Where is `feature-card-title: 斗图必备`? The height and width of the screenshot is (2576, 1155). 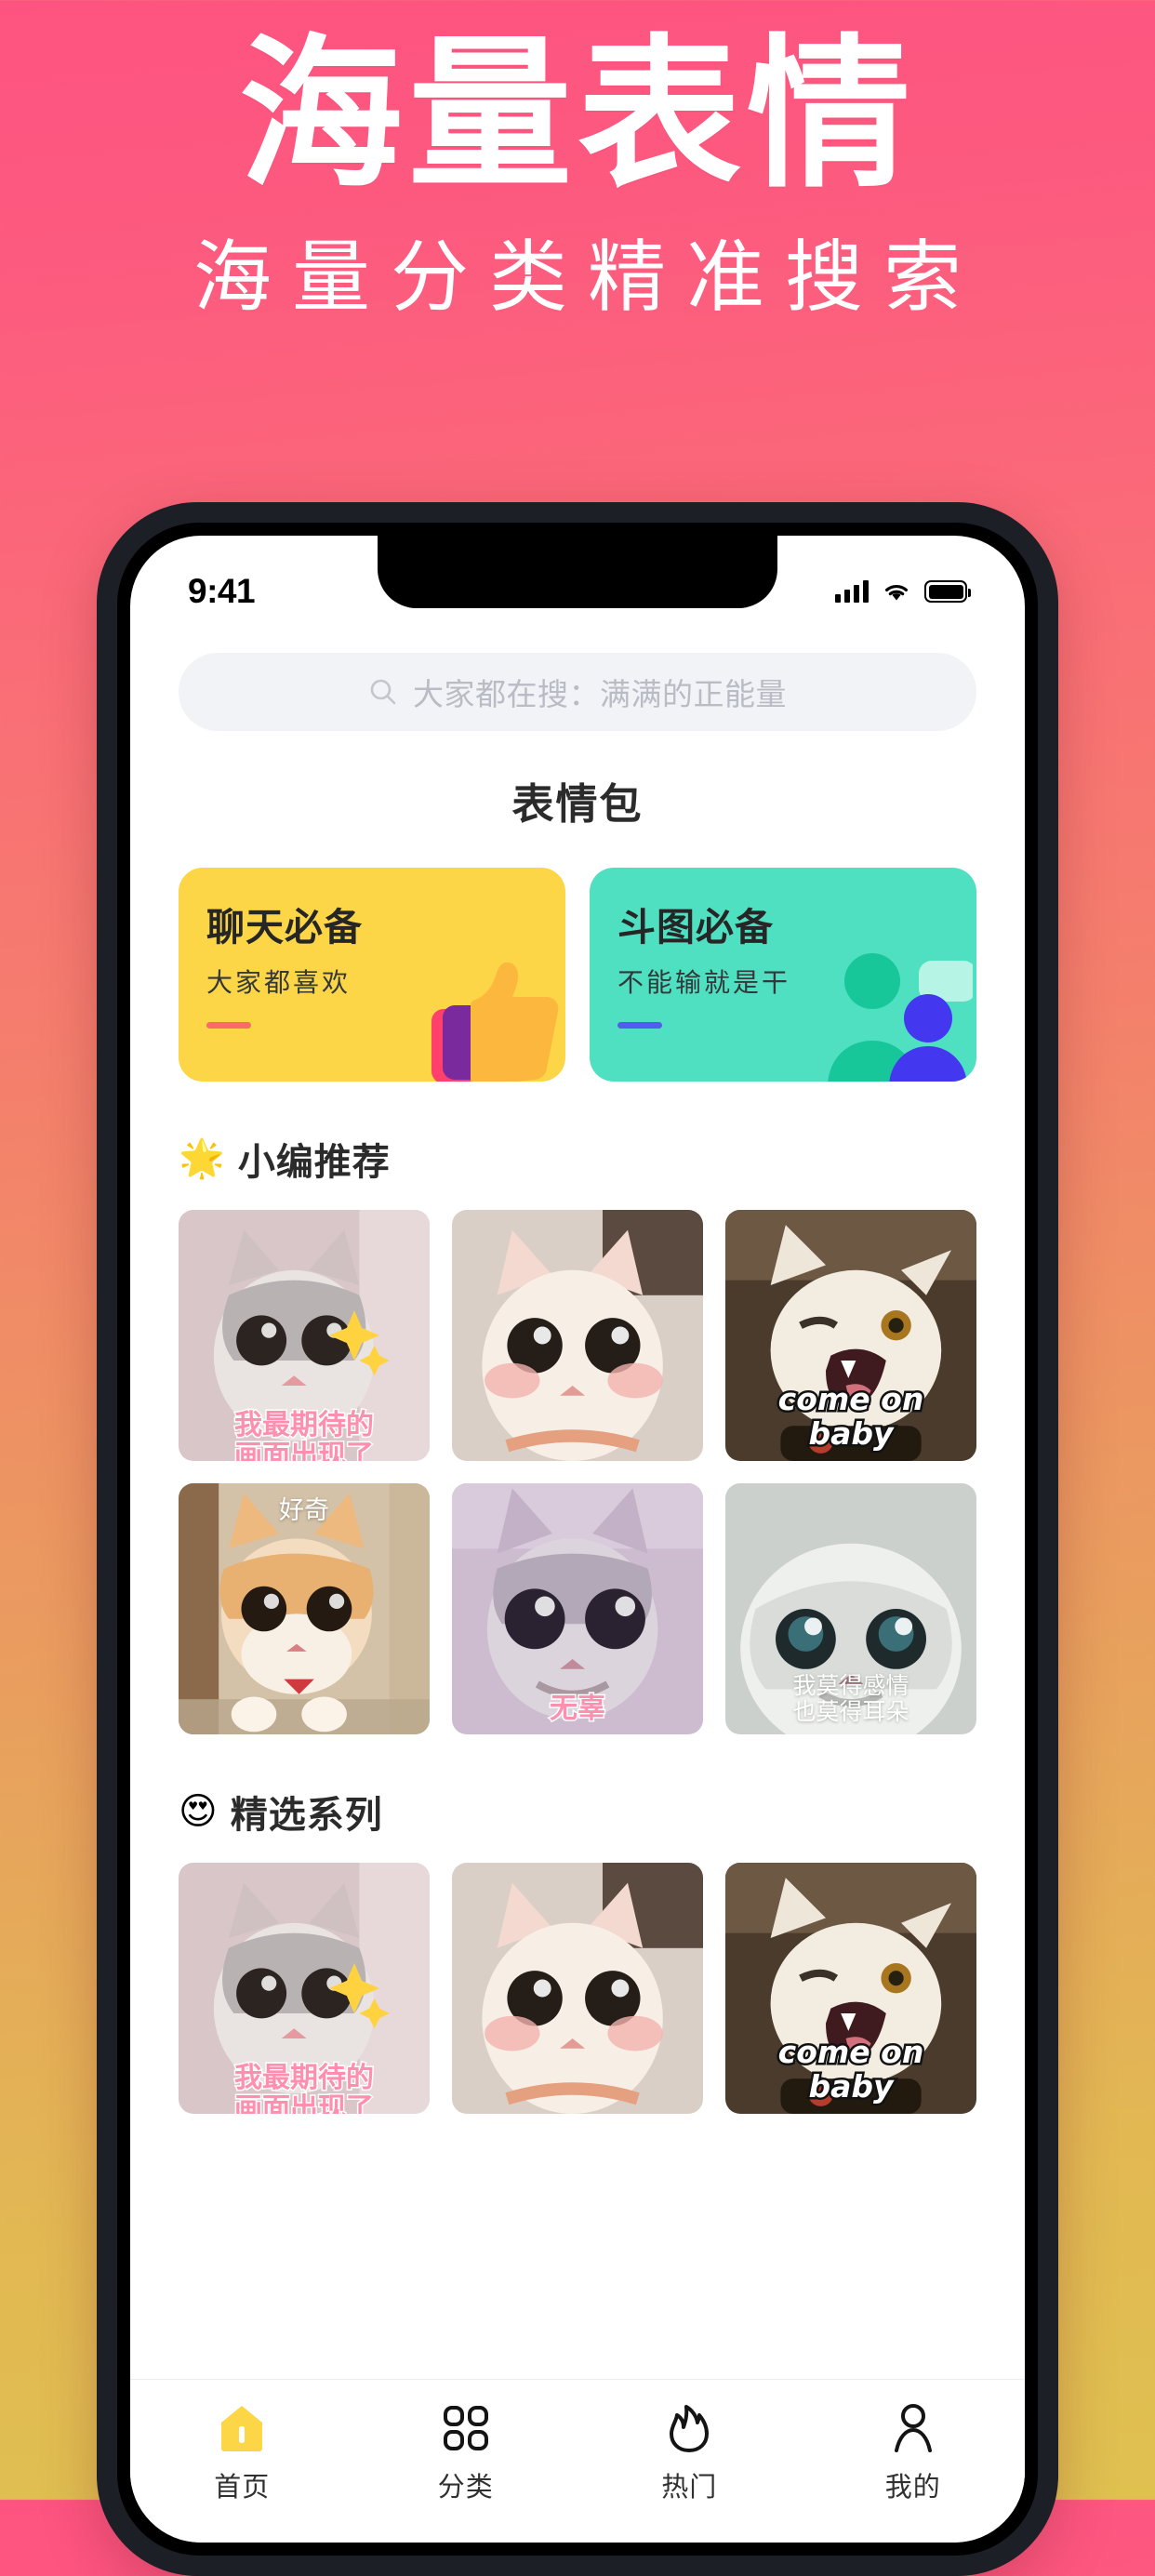
feature-card-title: 斗图必备 is located at coordinates (695, 927).